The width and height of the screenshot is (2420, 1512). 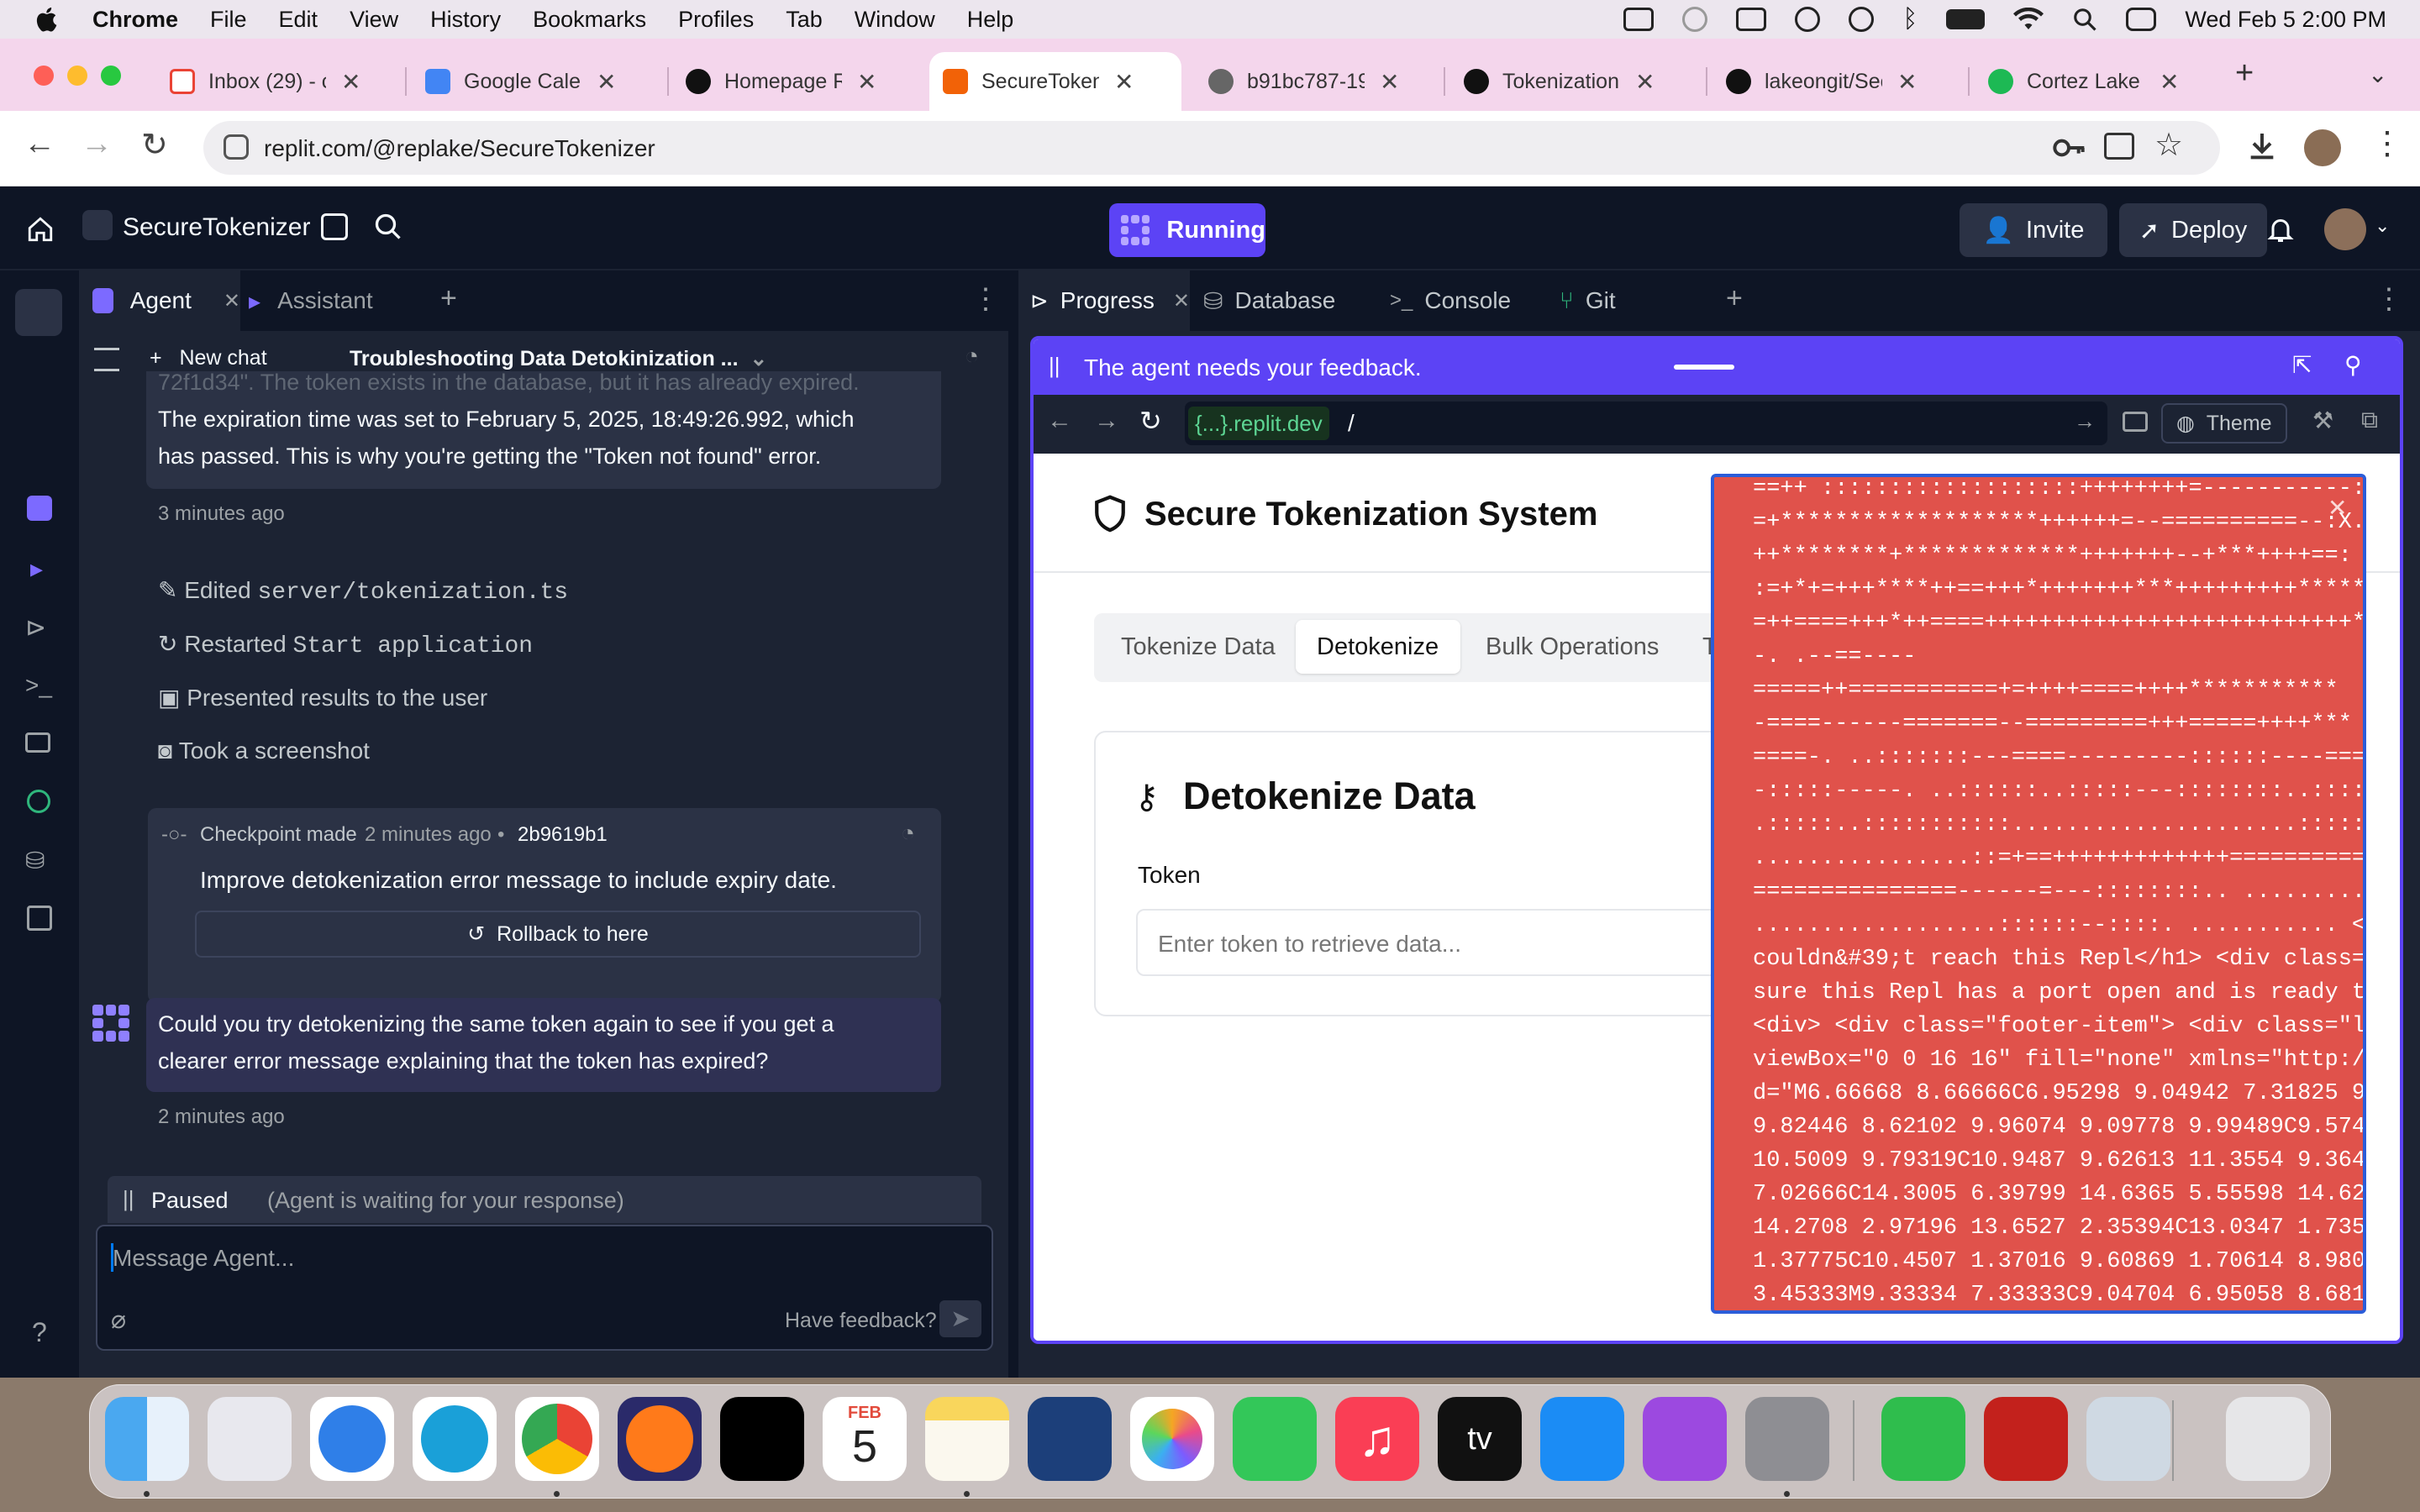 I want to click on airdrop-icon, so click(x=1695, y=19).